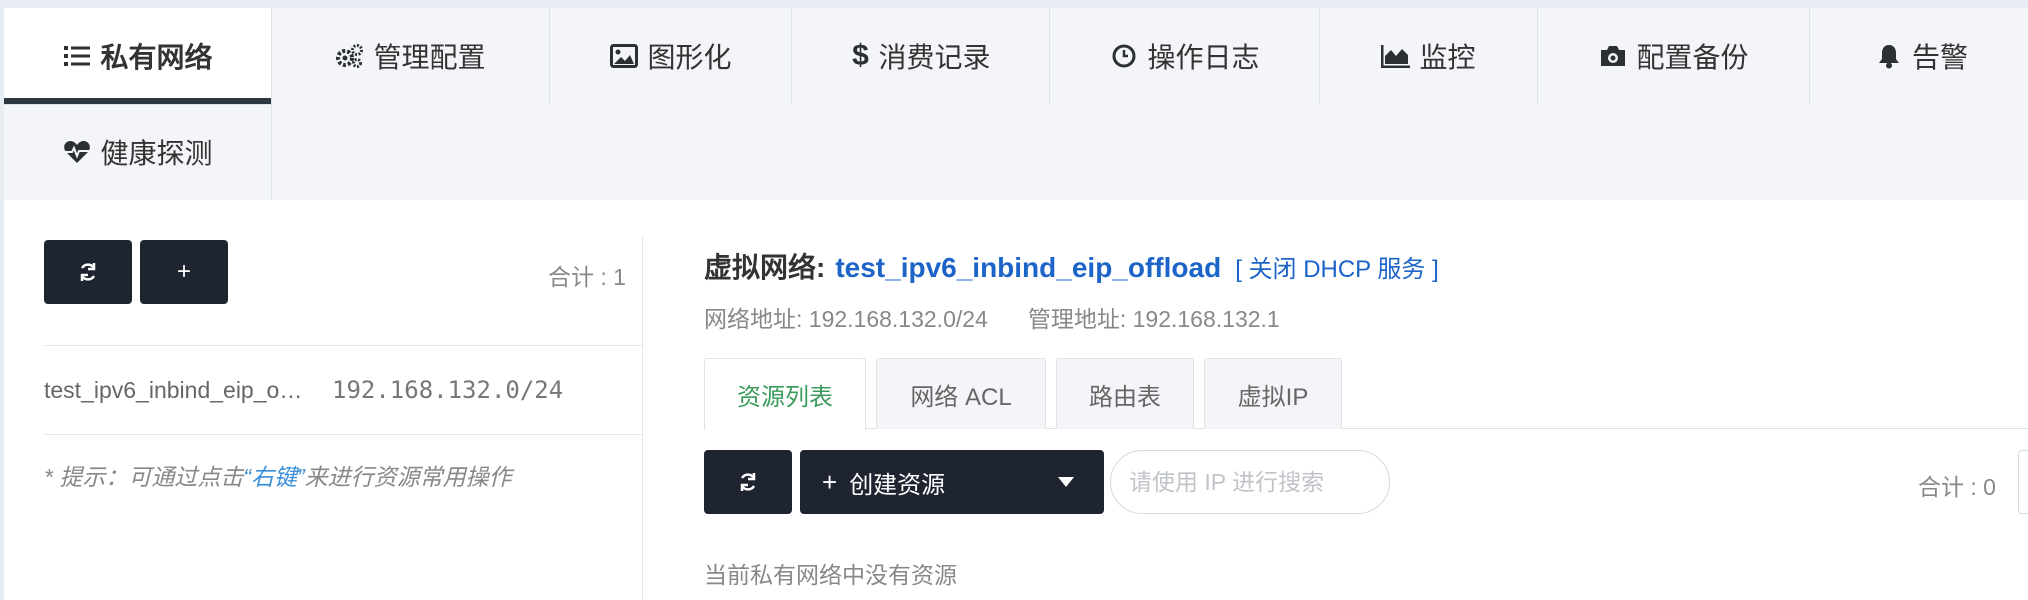  I want to click on create-resource-button: + 创建资源, so click(952, 482).